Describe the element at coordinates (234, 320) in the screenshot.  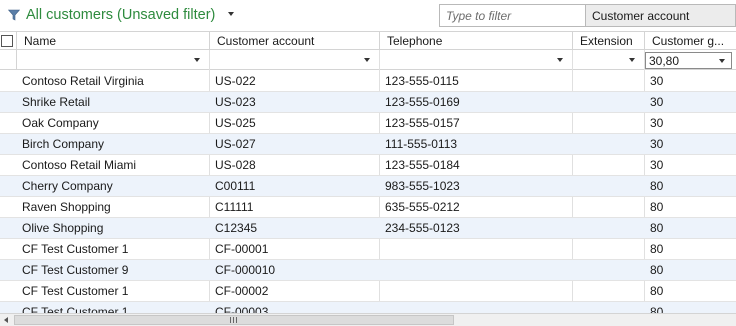
I see `scrollbar-thumb` at that location.